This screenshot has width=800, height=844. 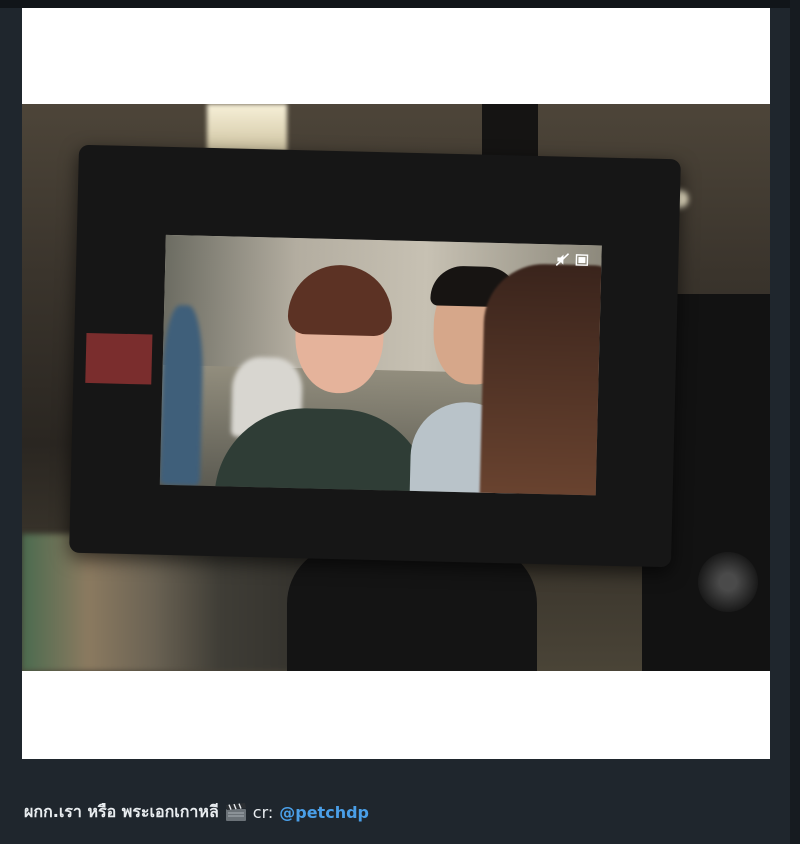 I want to click on foreground-hair, so click(x=540, y=379).